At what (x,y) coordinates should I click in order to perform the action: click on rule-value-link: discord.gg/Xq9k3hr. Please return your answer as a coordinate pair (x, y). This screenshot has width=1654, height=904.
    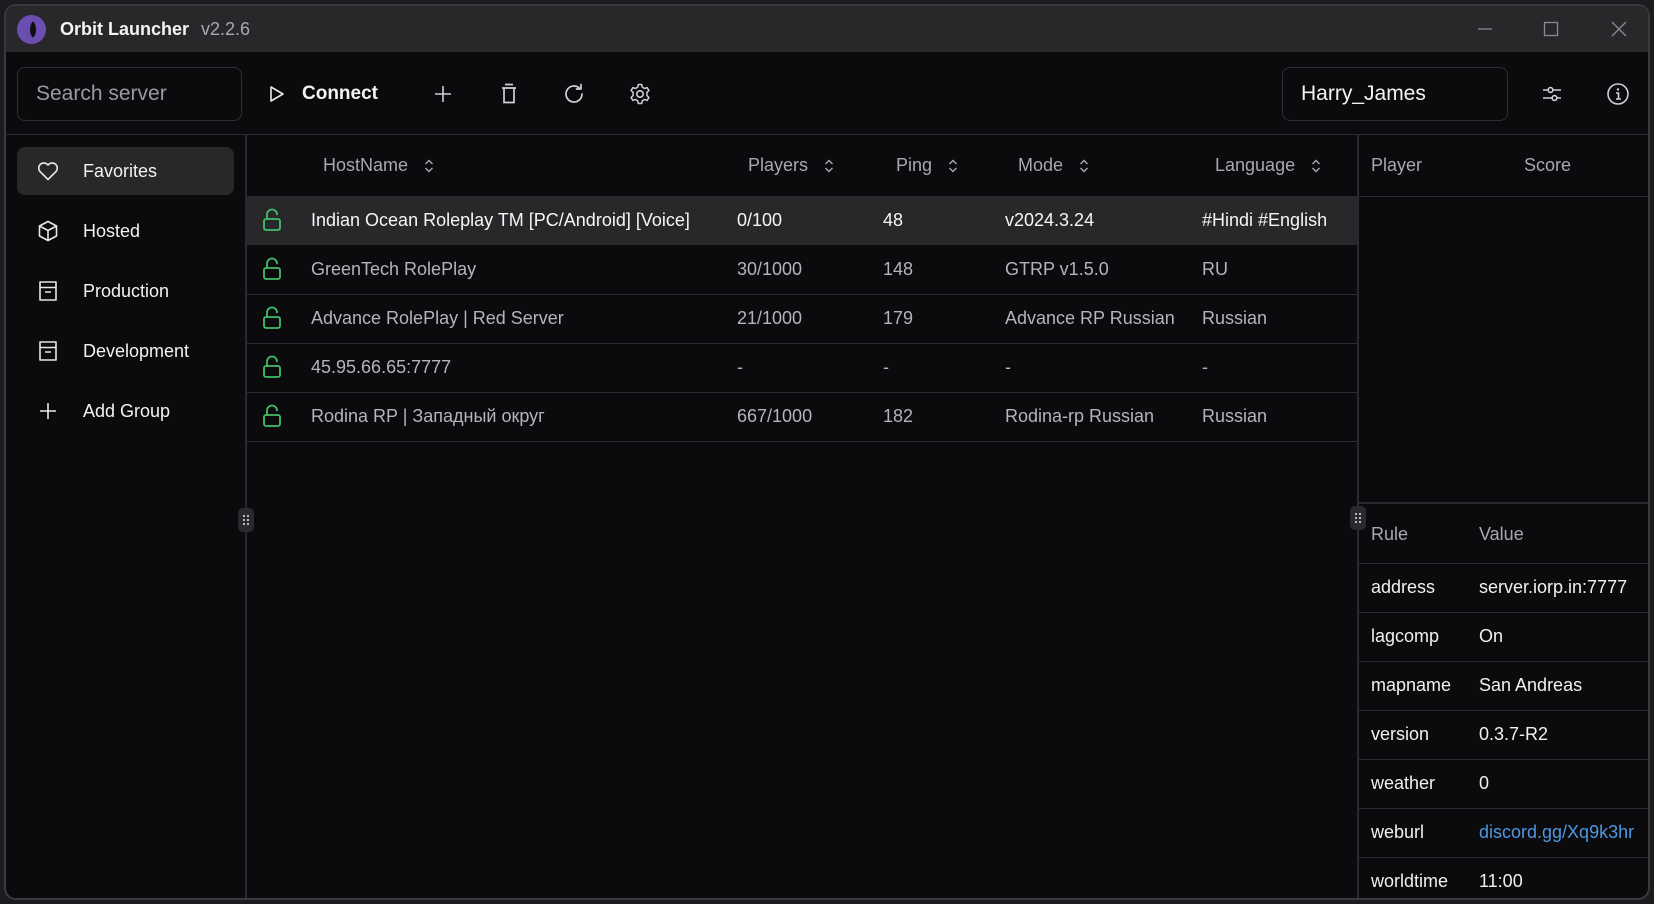
    Looking at the image, I should click on (1556, 832).